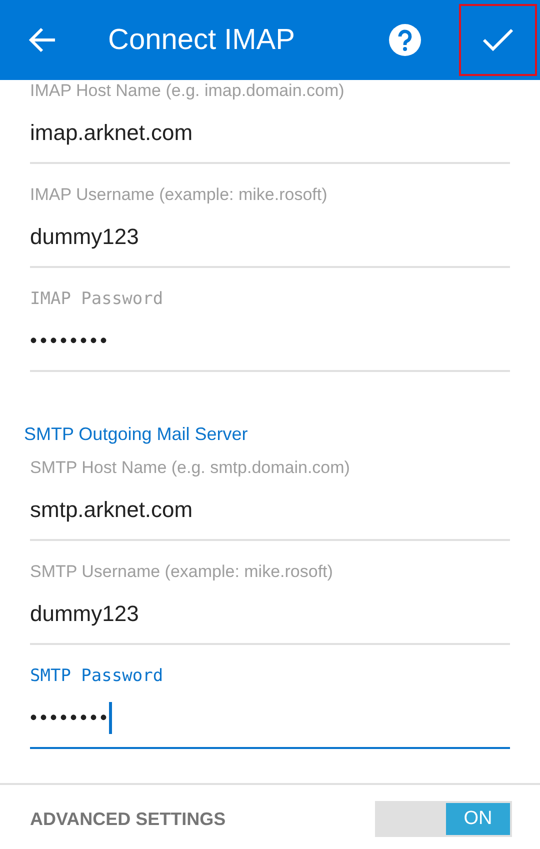 The width and height of the screenshot is (540, 849). I want to click on text-cursor, so click(110, 718).